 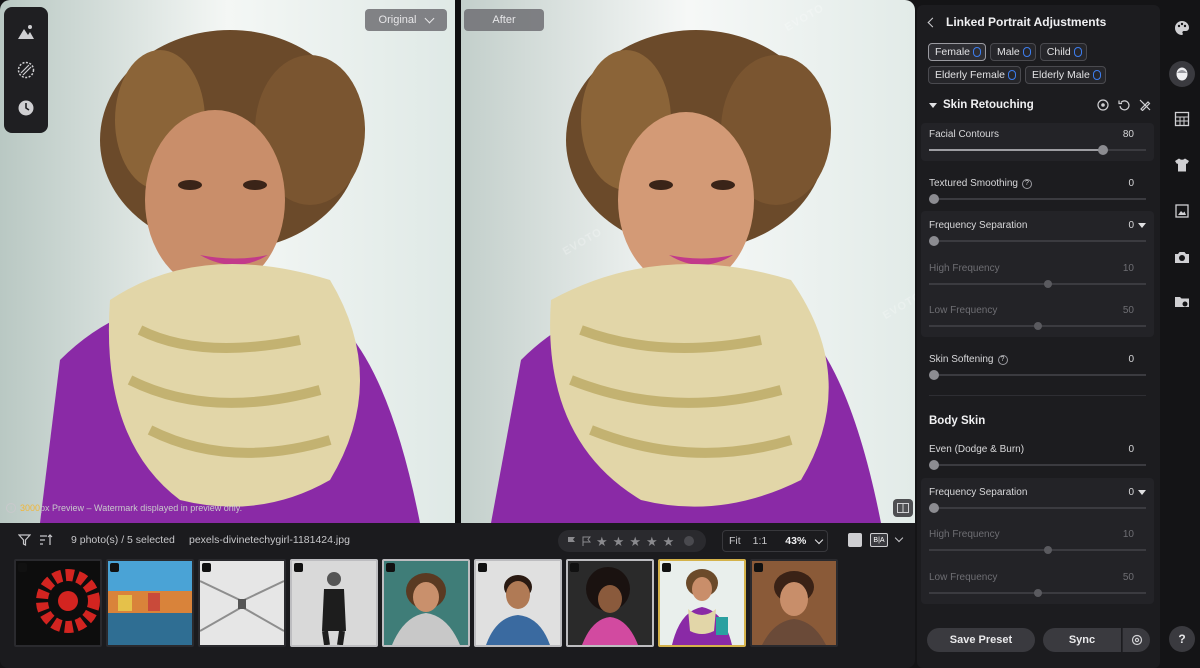 I want to click on slider-value: 10, so click(x=1128, y=534).